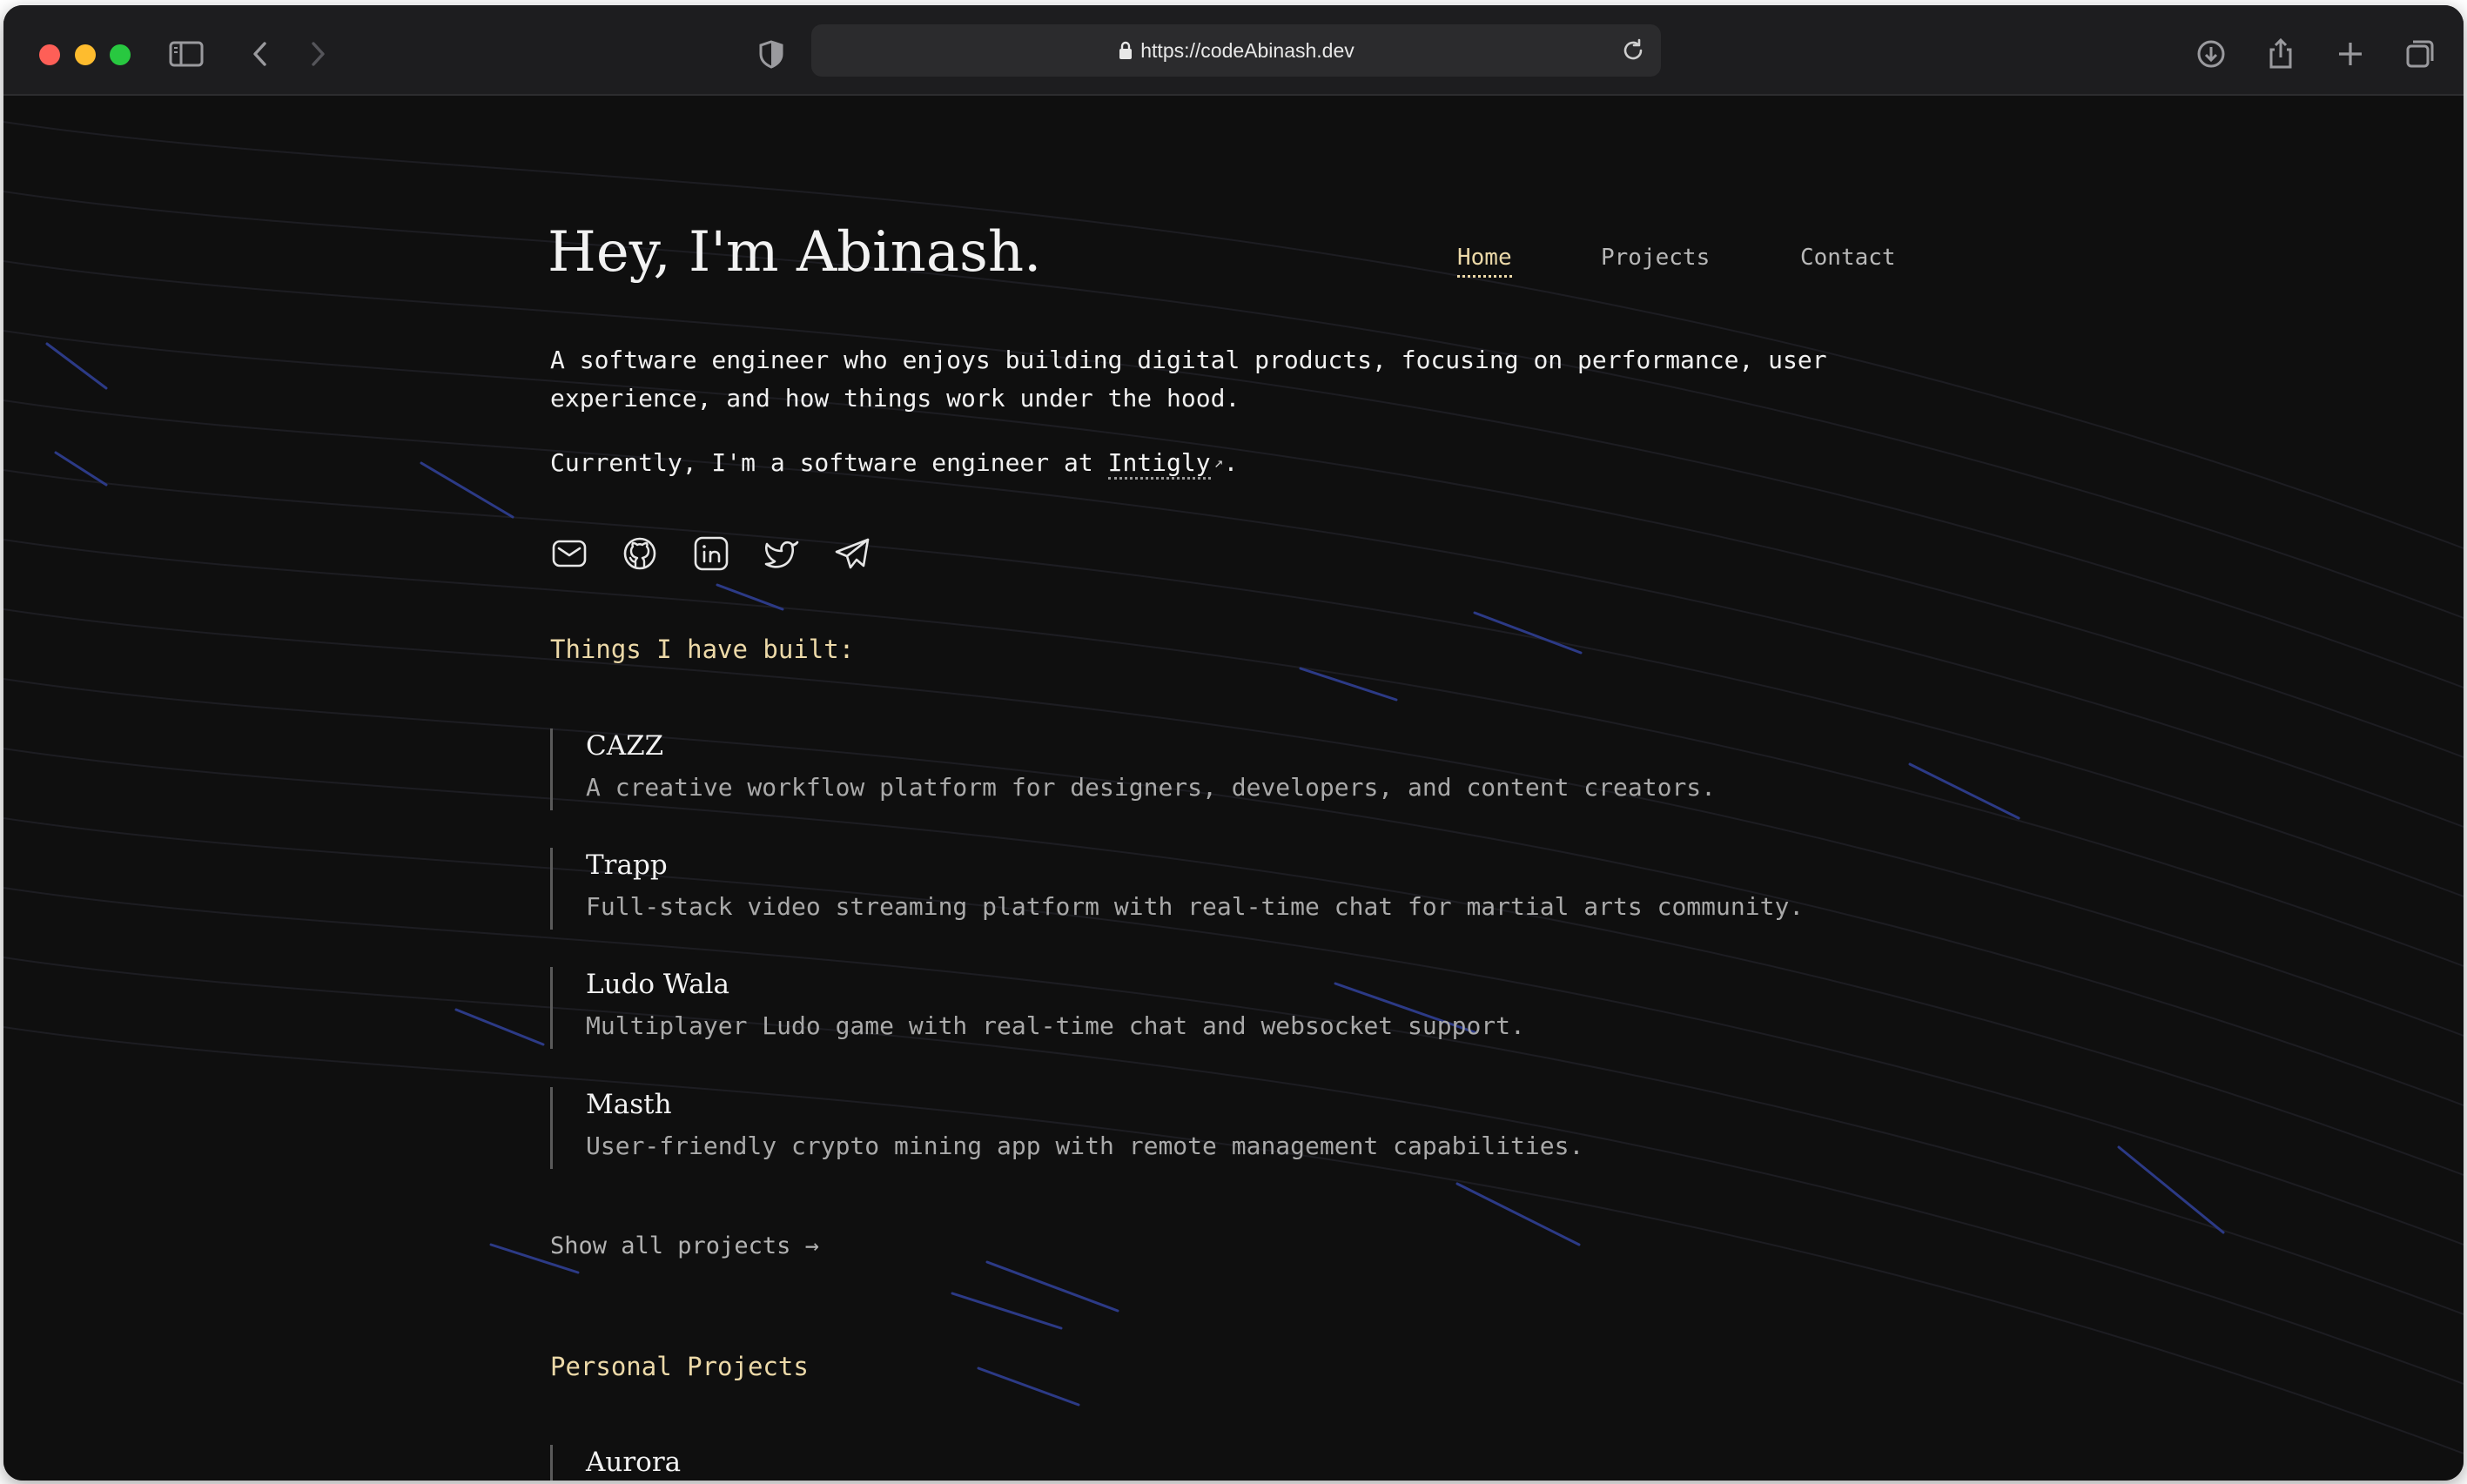 The image size is (2467, 1484). What do you see at coordinates (317, 54) in the screenshot?
I see `forward-icon` at bounding box center [317, 54].